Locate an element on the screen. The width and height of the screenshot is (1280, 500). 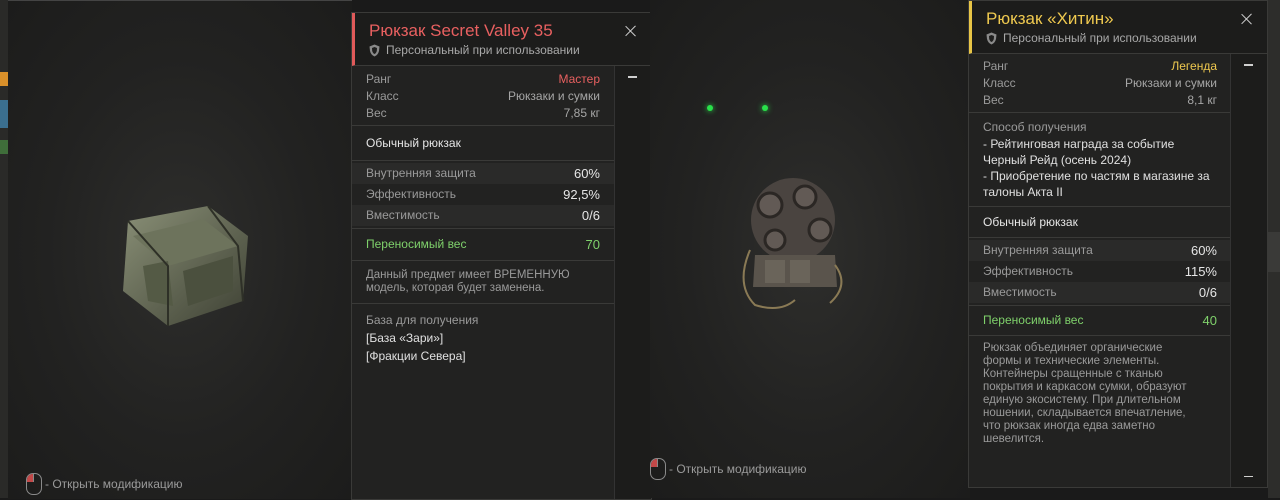
background-right-strip is located at coordinates (1274, 249).